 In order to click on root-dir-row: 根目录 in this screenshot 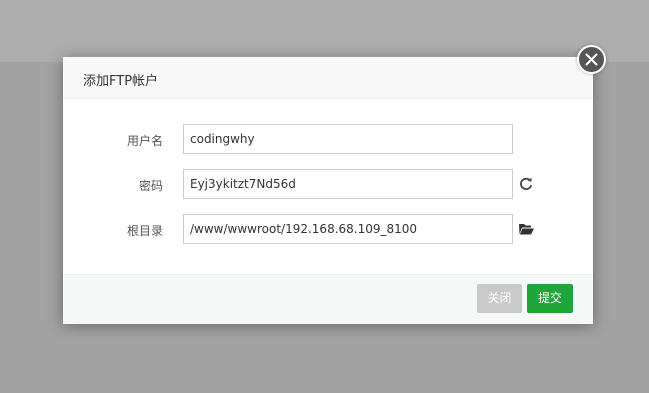, I will do `click(328, 229)`.